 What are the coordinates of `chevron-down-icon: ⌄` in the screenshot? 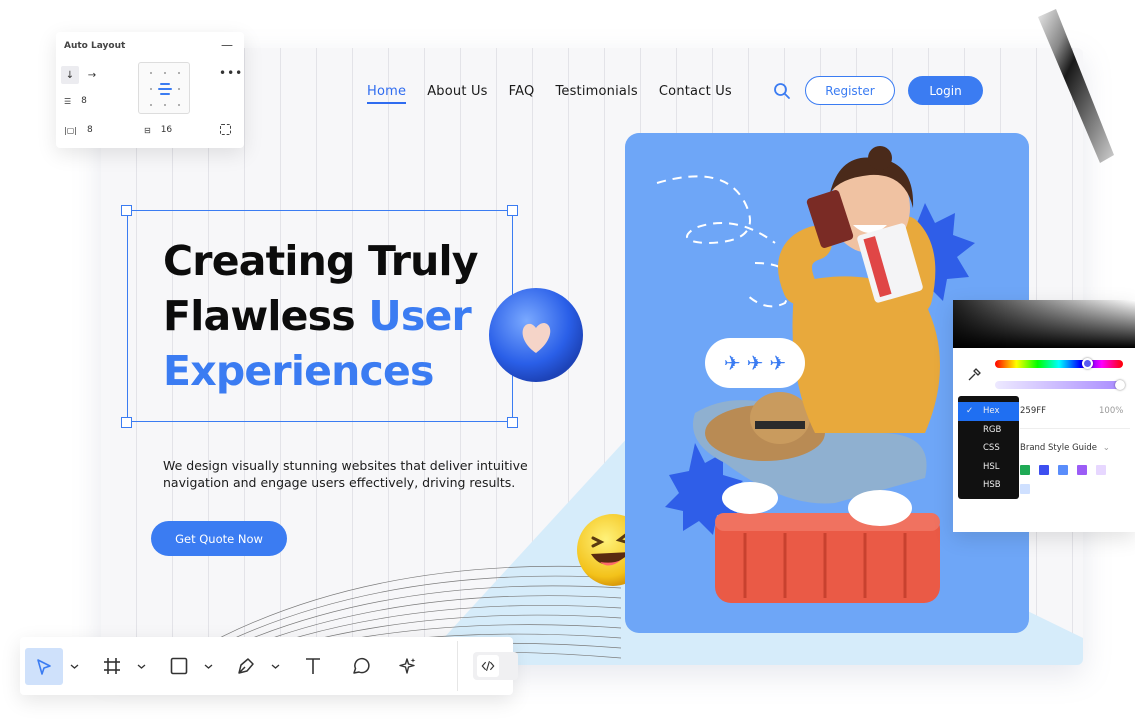 It's located at (1106, 448).